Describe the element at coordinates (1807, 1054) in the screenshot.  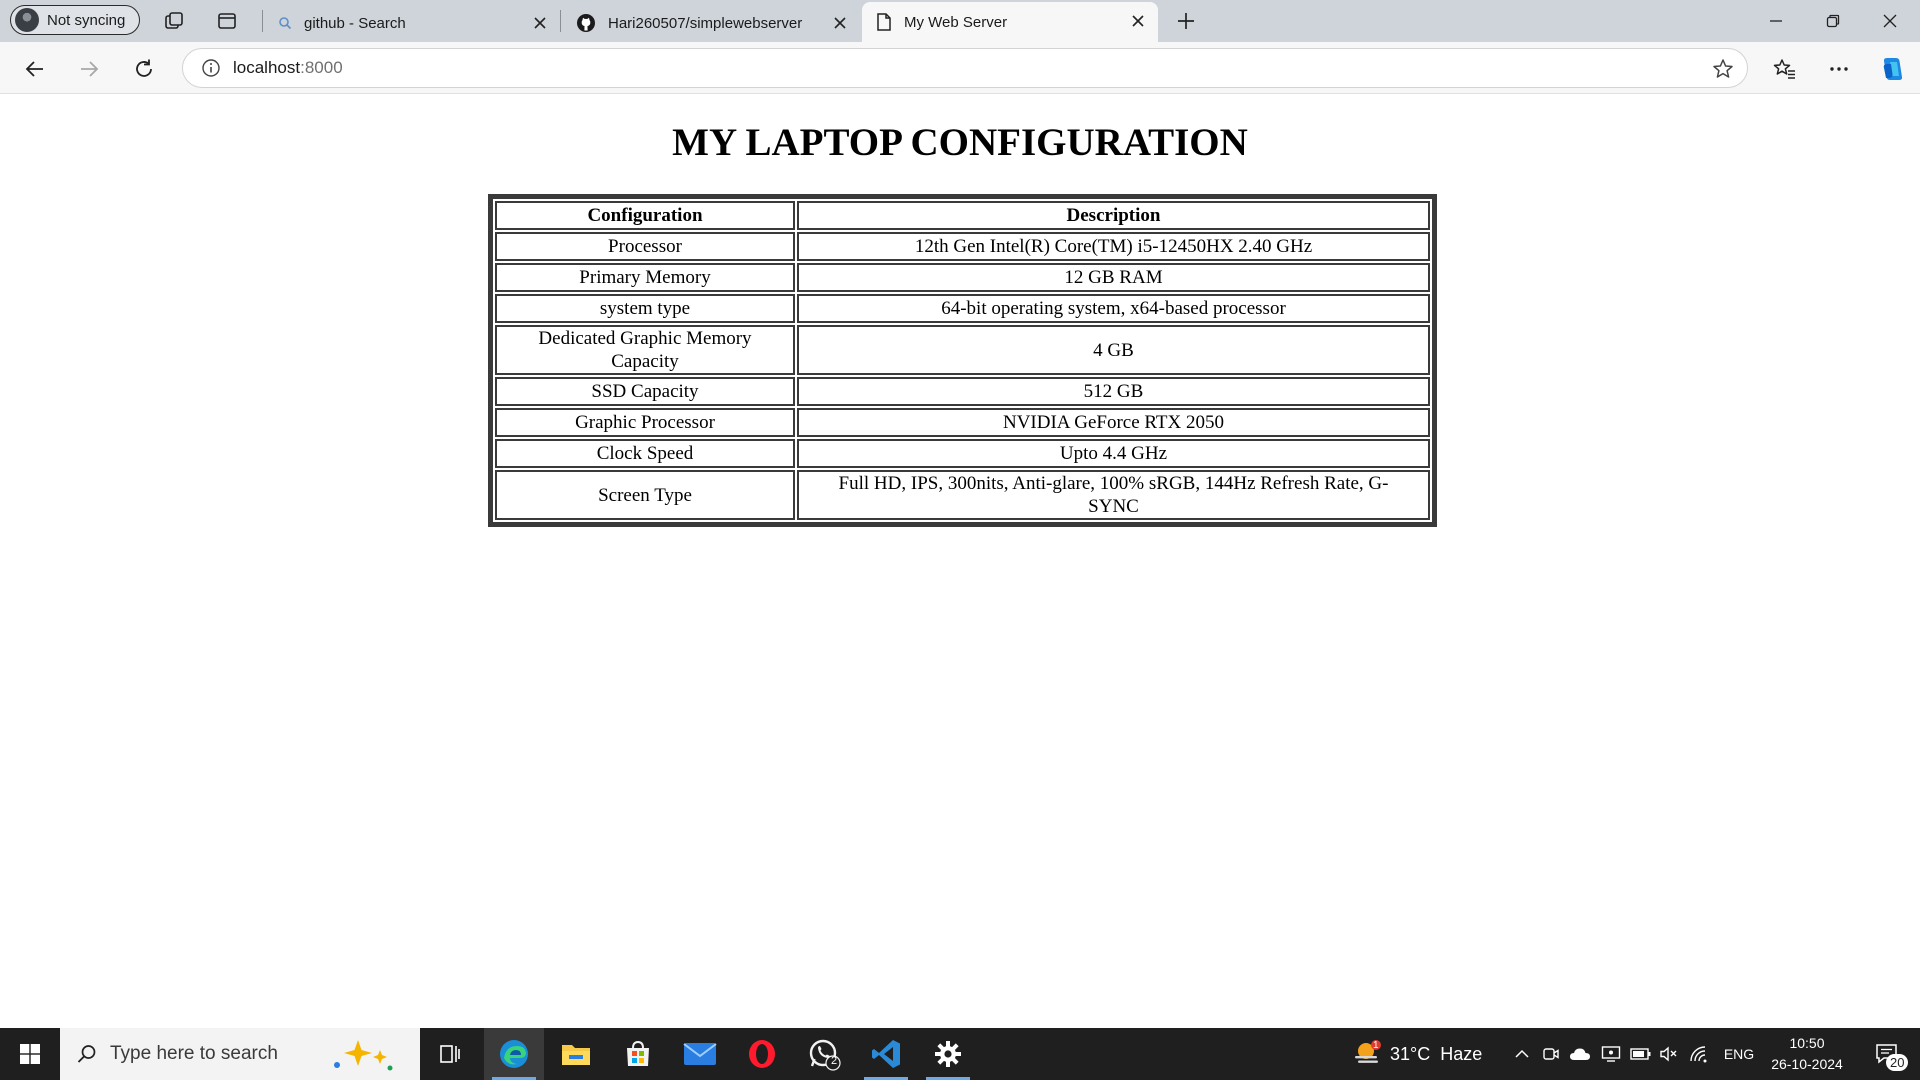
I see `taskbar-clock: 10:50 26-10-2024` at that location.